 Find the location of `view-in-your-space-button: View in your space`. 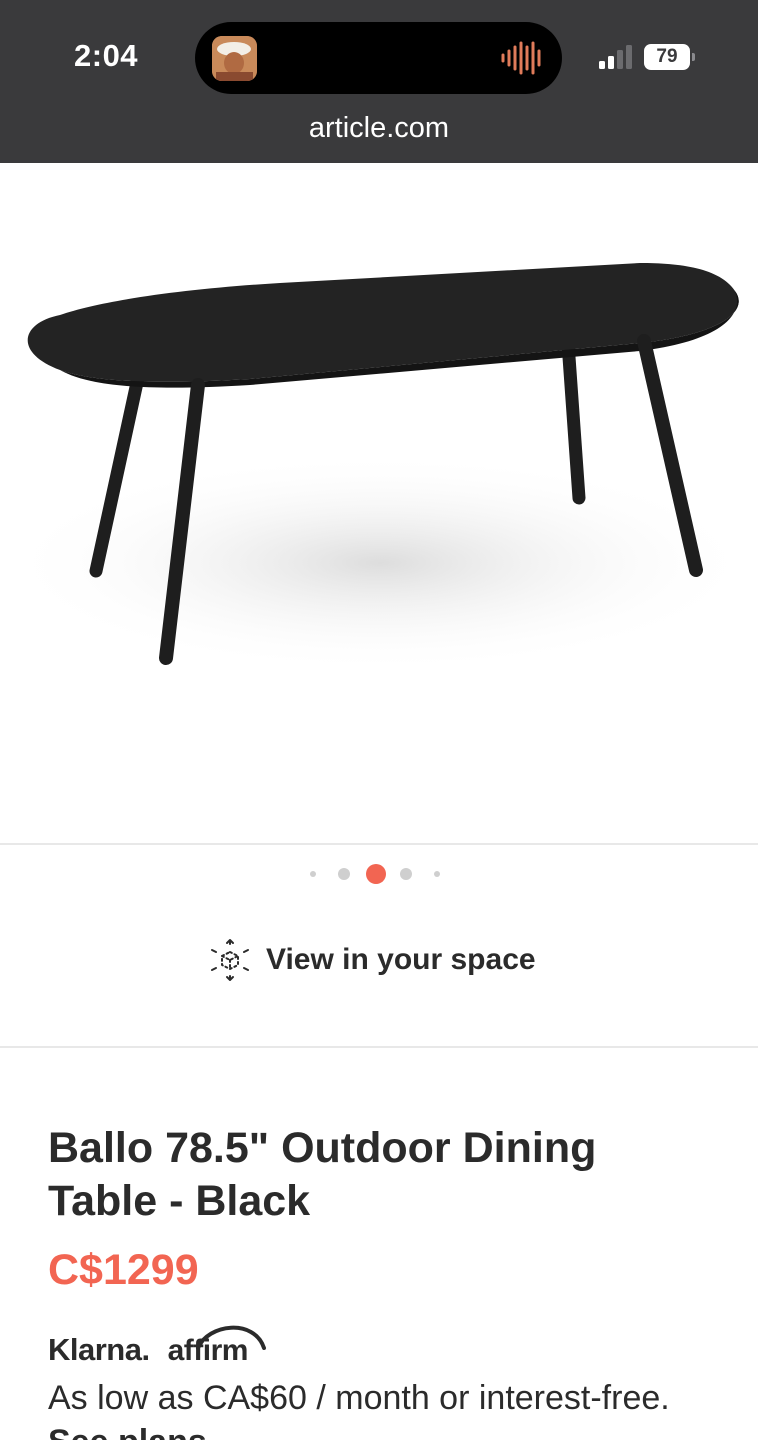

view-in-your-space-button: View in your space is located at coordinates (372, 960).